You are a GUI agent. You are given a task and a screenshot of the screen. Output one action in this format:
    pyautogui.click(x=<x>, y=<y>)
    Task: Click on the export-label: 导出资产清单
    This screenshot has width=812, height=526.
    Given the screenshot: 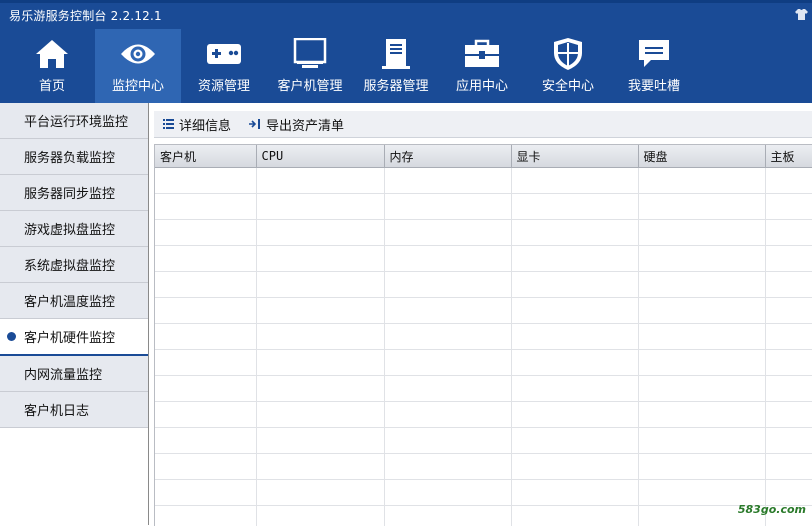 What is the action you would take?
    pyautogui.click(x=305, y=124)
    